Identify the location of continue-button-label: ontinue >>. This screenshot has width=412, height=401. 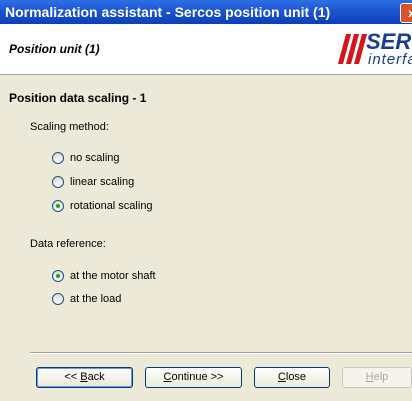
(197, 377).